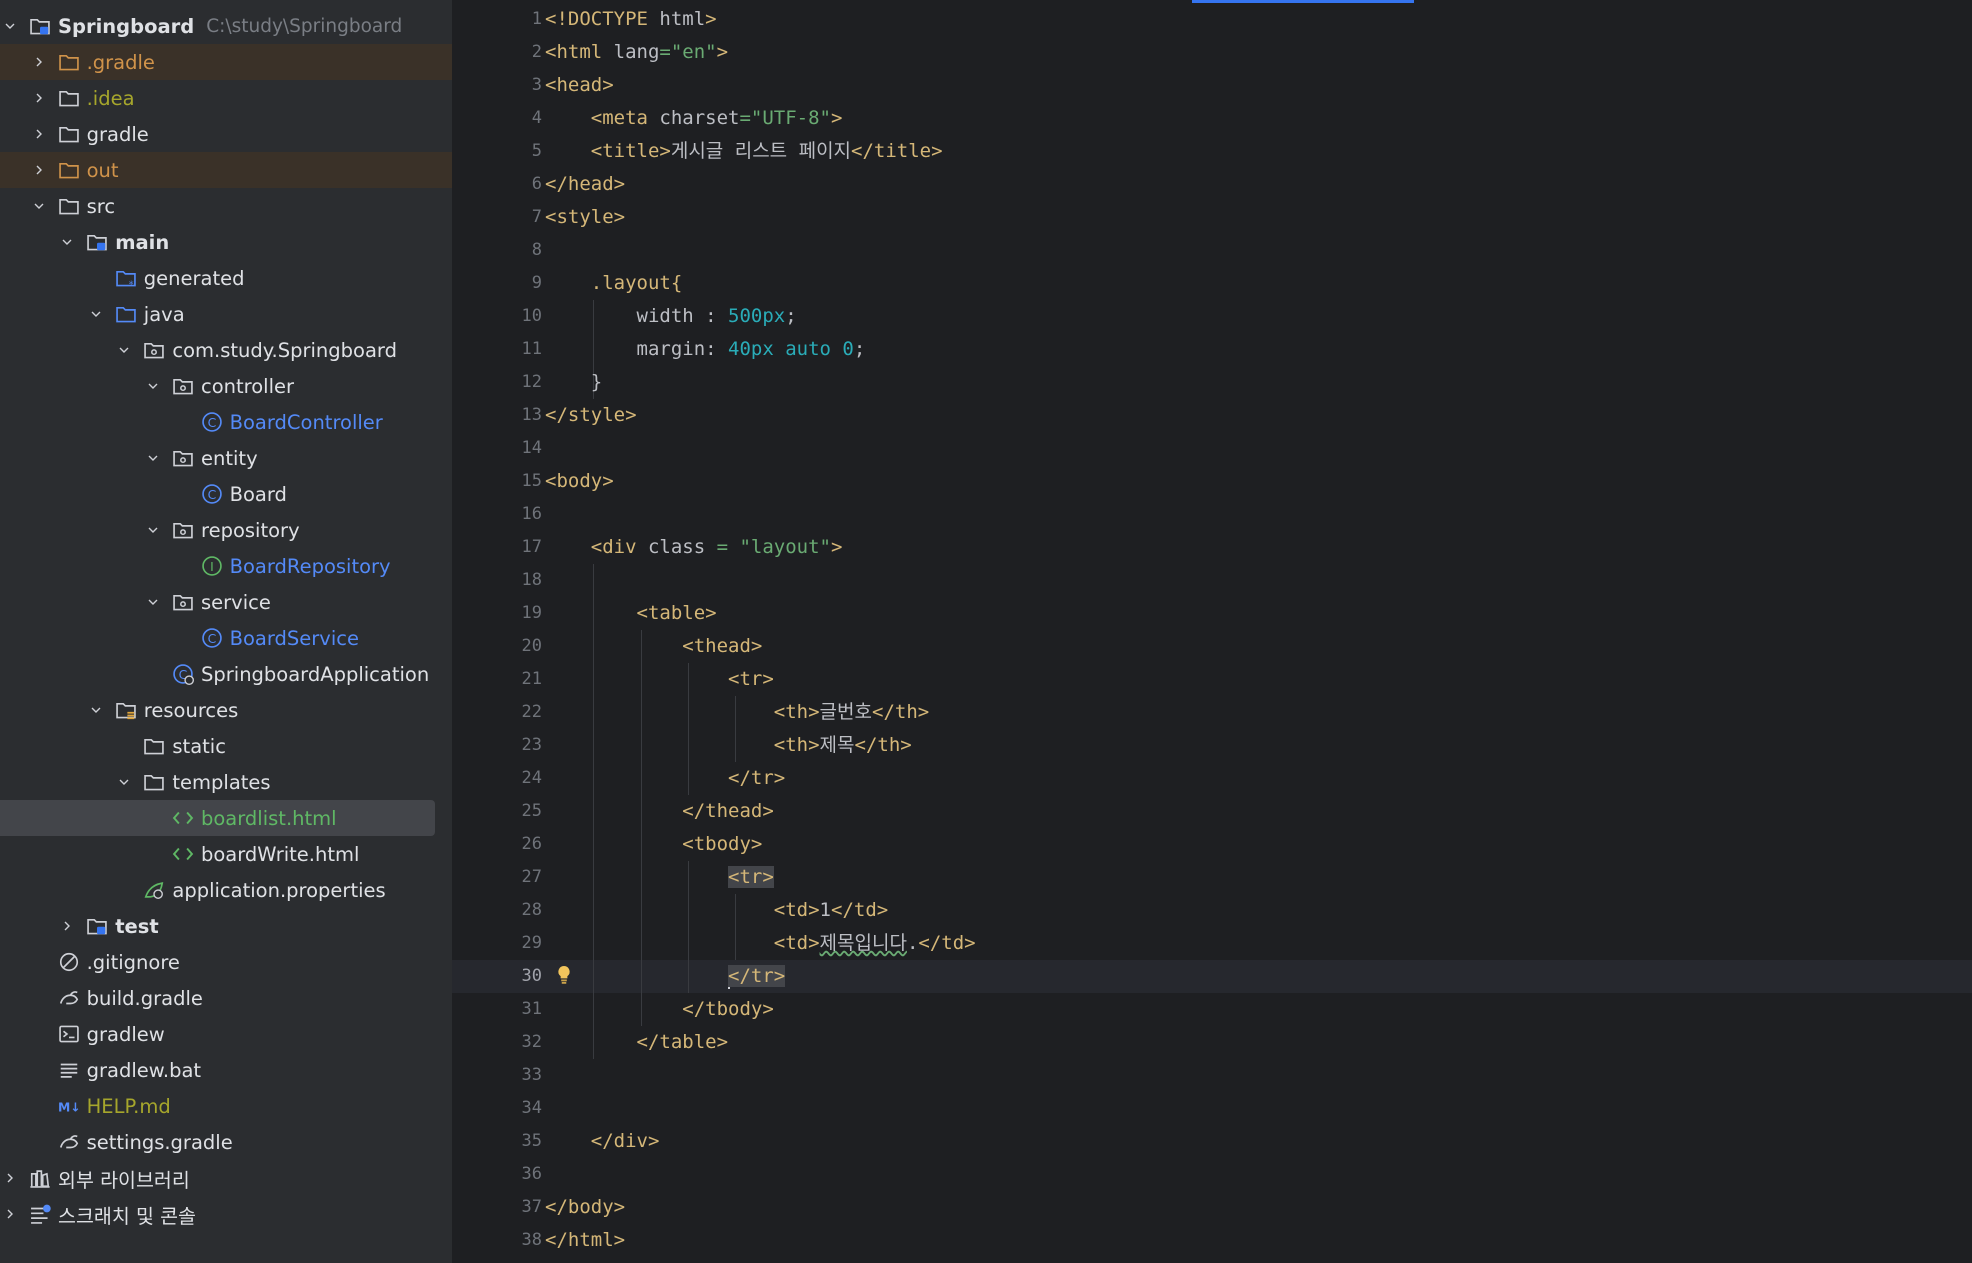 The width and height of the screenshot is (1972, 1263). Describe the element at coordinates (284, 350) in the screenshot. I see `tree-item-label: com.study.Springboard` at that location.